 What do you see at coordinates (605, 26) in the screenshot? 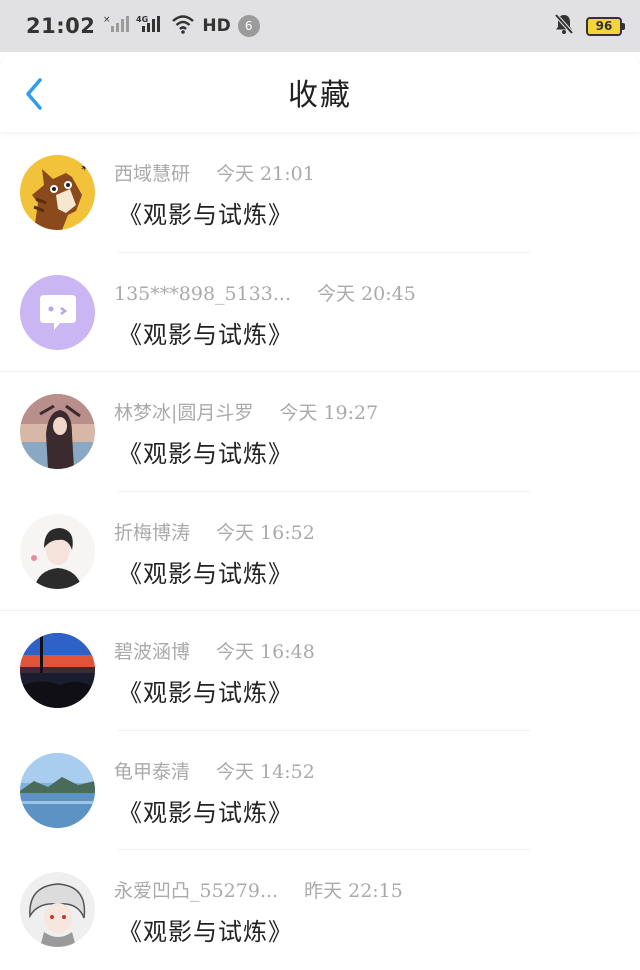
I see `battery-icon: 96` at bounding box center [605, 26].